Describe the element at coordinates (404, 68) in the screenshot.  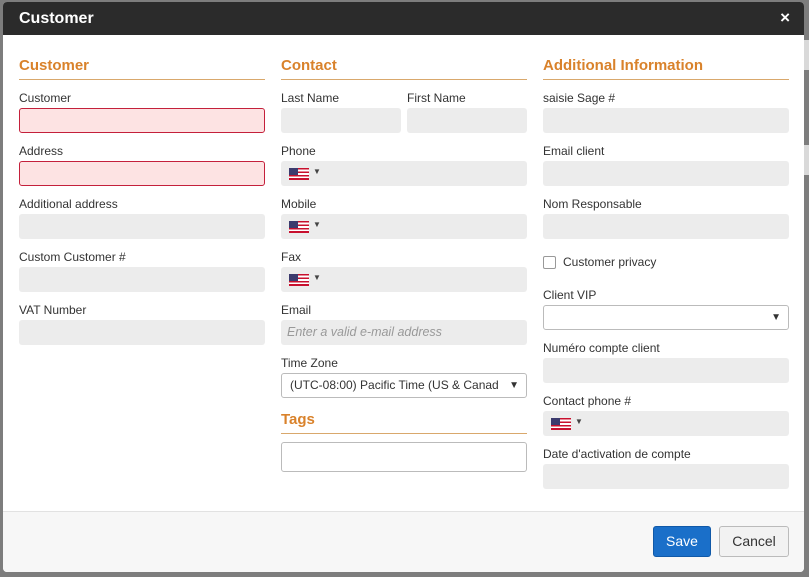
I see `contact-section-title: Contact` at that location.